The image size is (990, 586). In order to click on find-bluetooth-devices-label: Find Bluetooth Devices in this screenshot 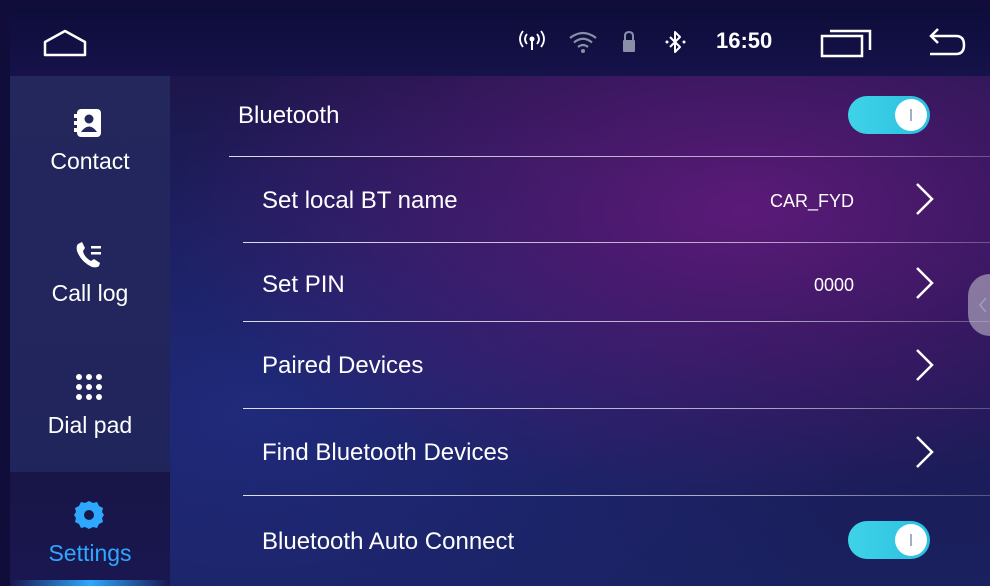, I will do `click(385, 452)`.